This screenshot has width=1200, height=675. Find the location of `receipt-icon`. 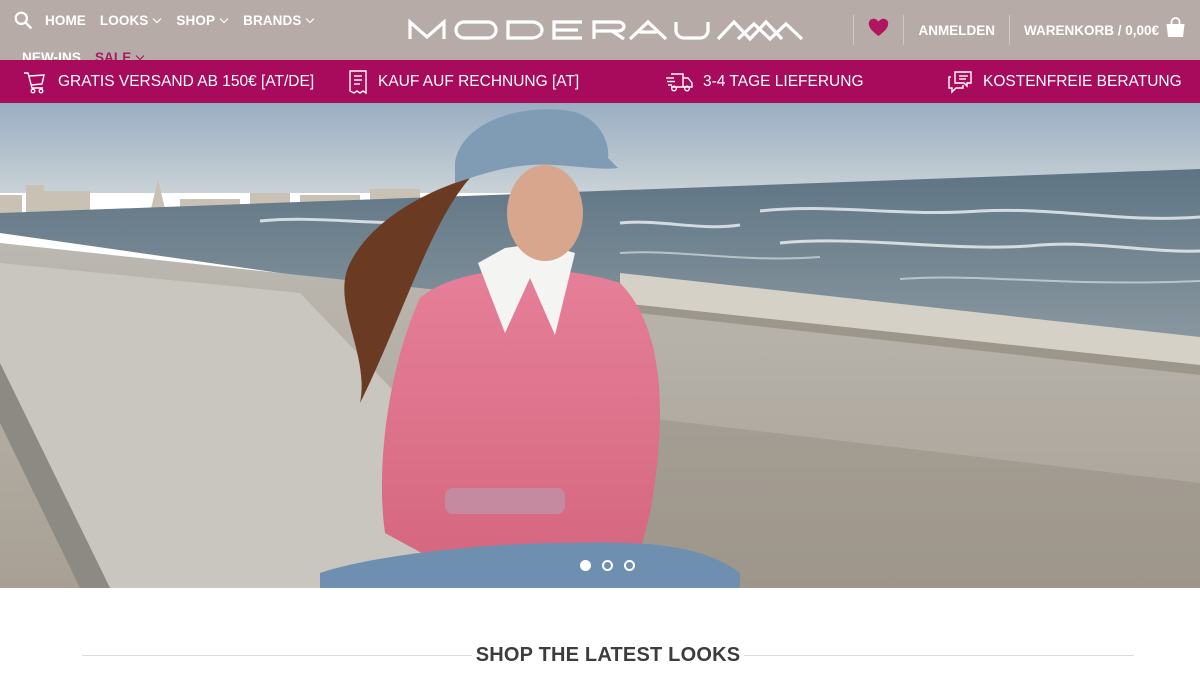

receipt-icon is located at coordinates (358, 82).